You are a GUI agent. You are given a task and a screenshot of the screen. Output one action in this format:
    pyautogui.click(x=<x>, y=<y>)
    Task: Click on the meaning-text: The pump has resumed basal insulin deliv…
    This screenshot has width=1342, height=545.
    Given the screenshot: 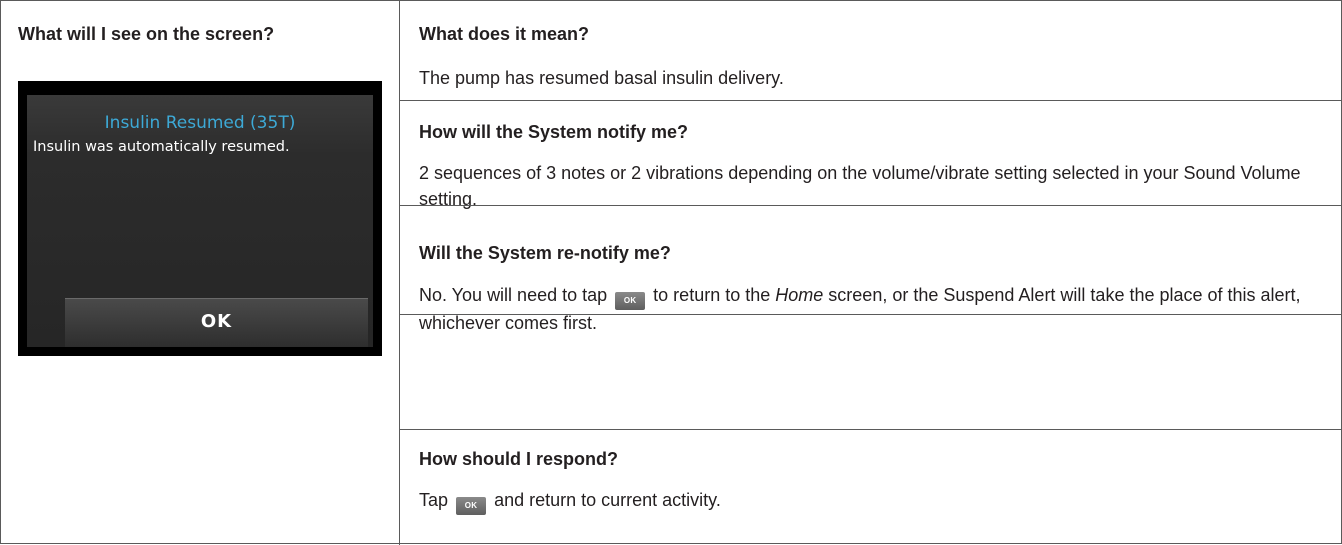 What is the action you would take?
    pyautogui.click(x=601, y=78)
    